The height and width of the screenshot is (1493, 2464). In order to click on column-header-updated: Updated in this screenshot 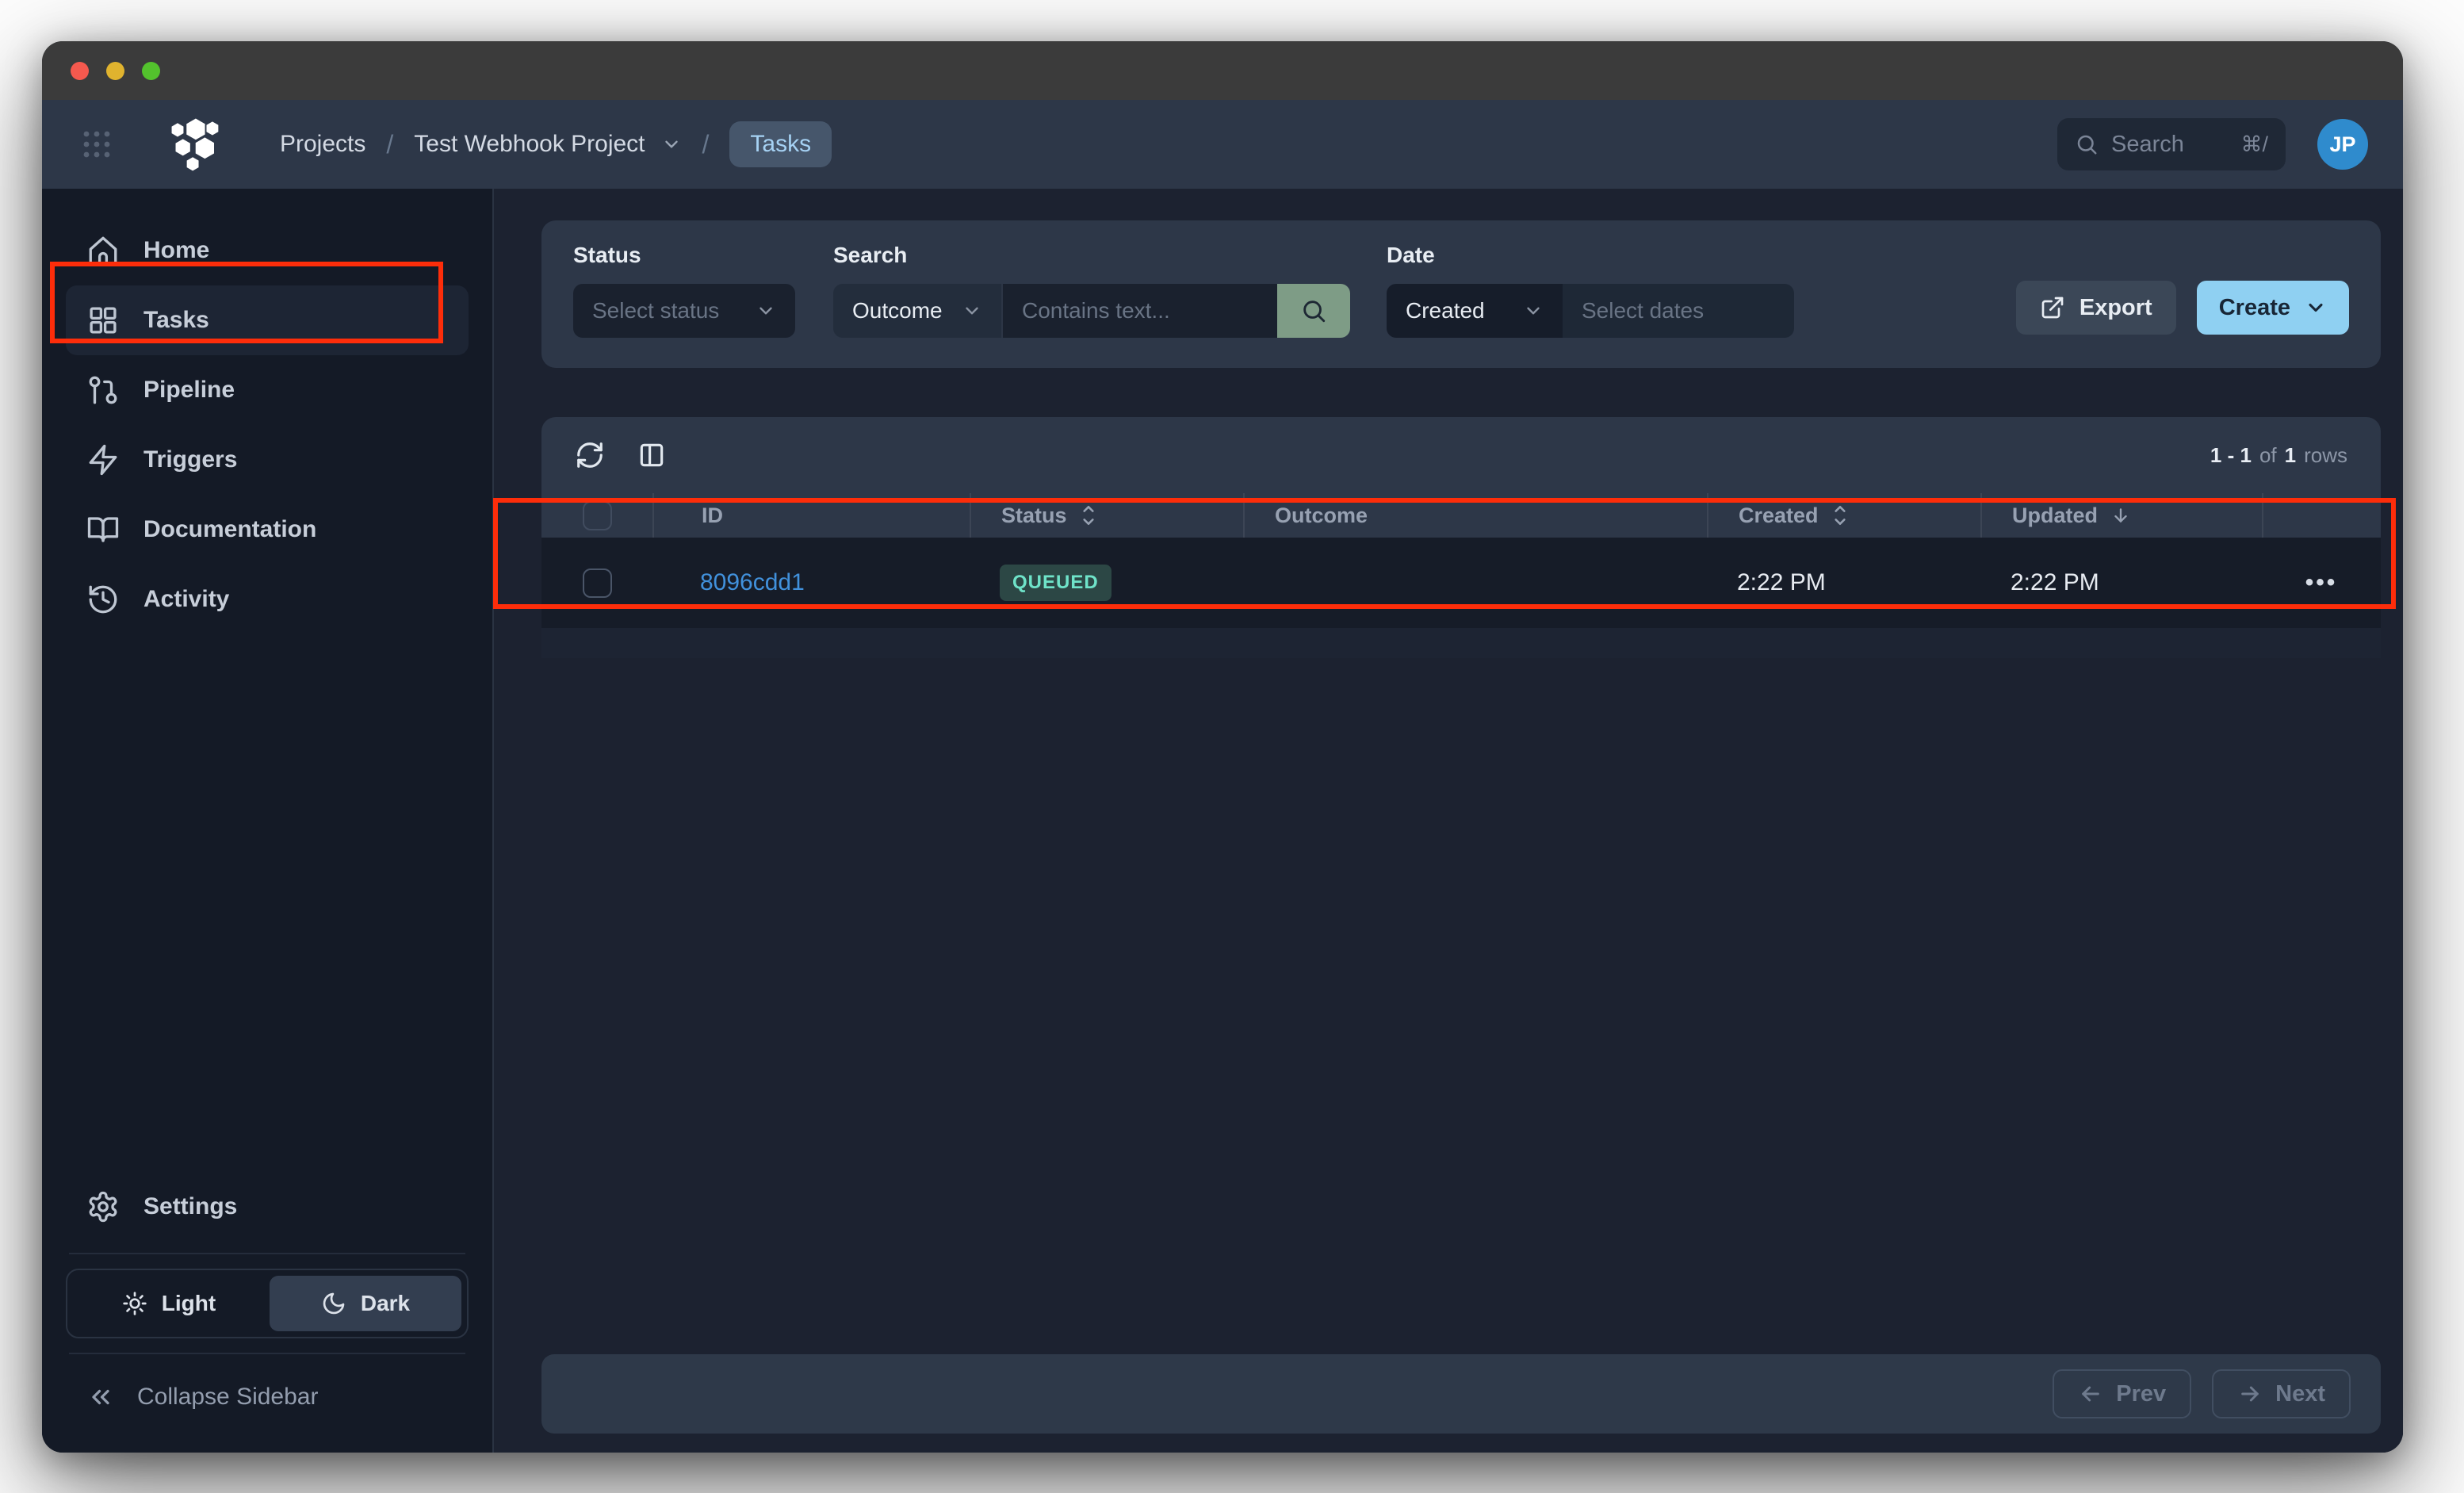, I will do `click(2055, 515)`.